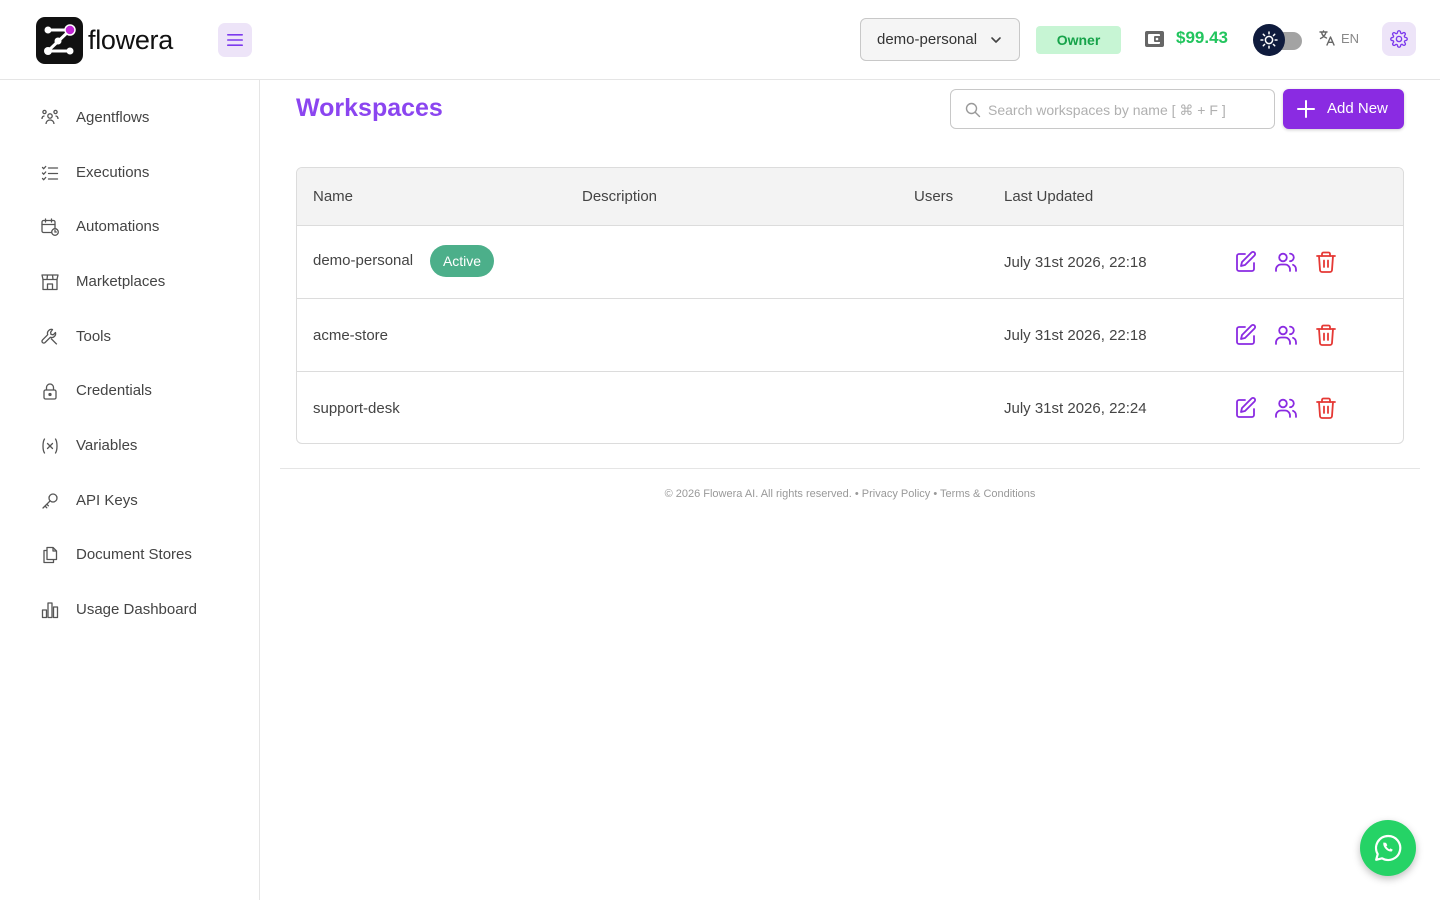 Image resolution: width=1440 pixels, height=900 pixels. I want to click on workspace-name: acme-store, so click(351, 335).